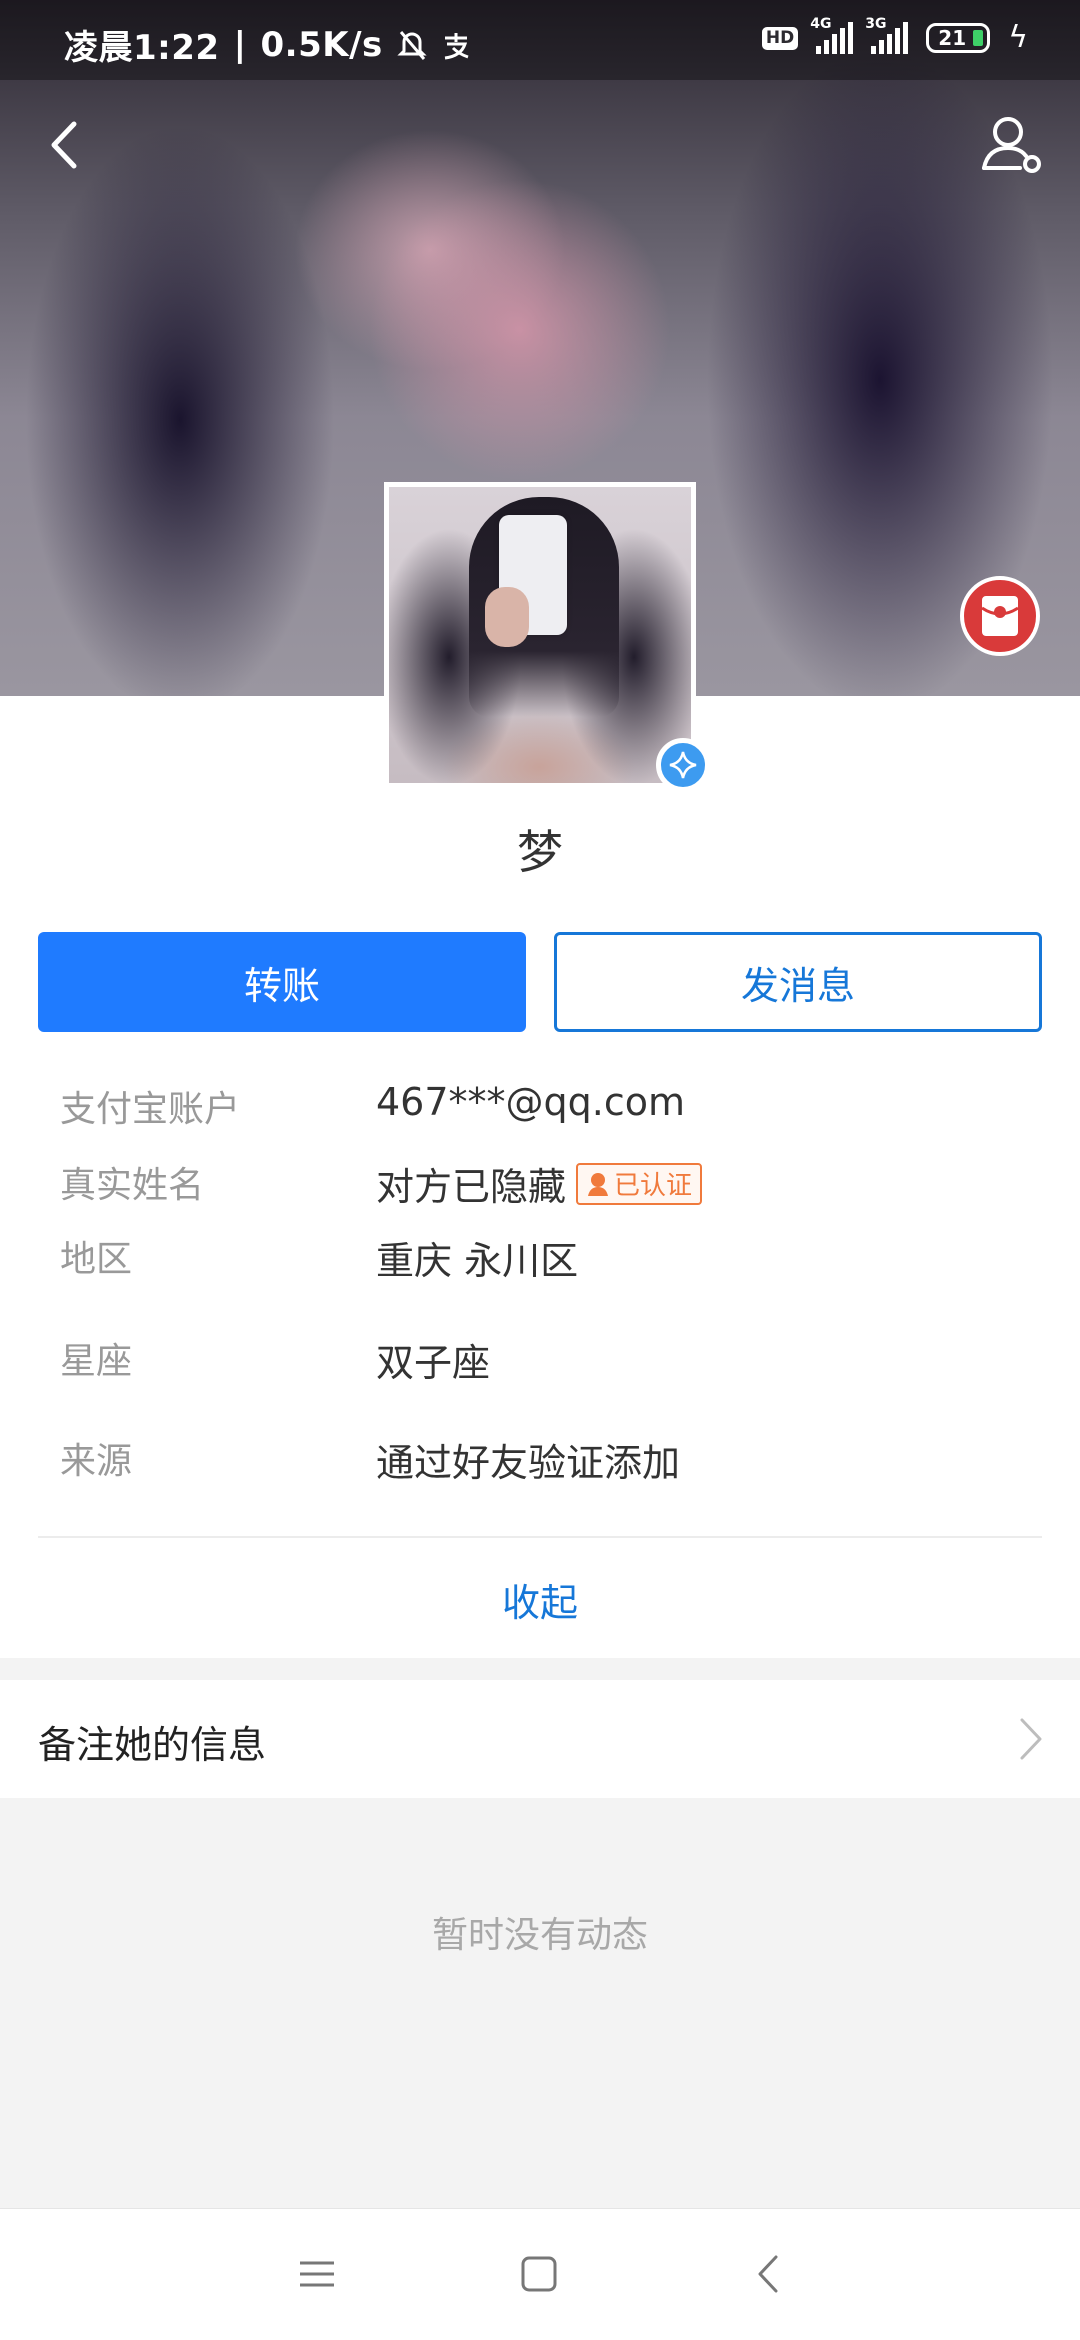  What do you see at coordinates (152, 1745) in the screenshot?
I see `remark-label: 备注她的信息` at bounding box center [152, 1745].